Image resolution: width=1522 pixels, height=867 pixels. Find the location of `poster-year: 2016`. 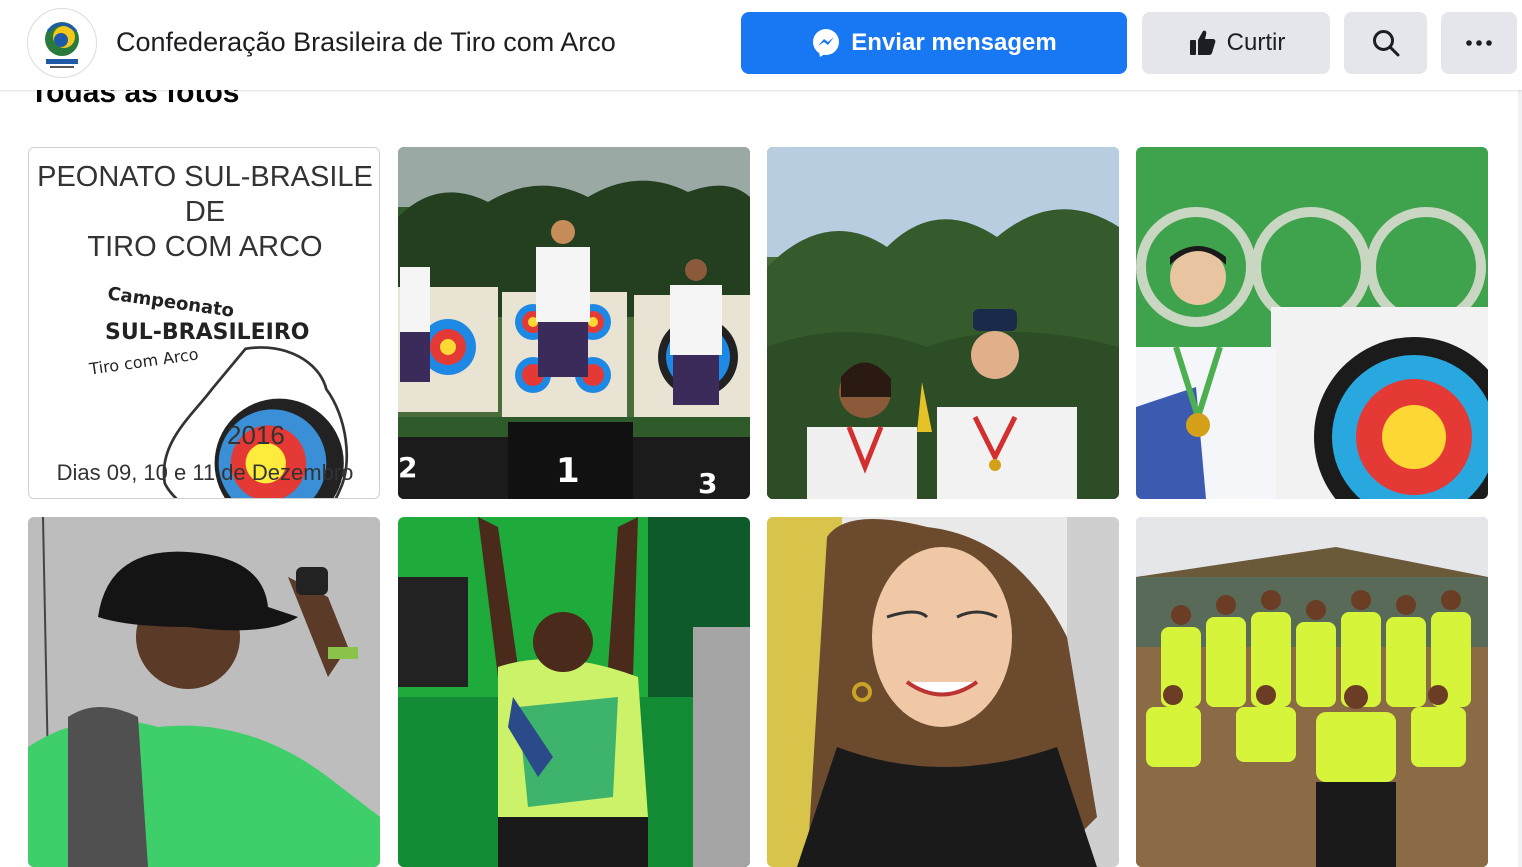

poster-year: 2016 is located at coordinates (256, 435).